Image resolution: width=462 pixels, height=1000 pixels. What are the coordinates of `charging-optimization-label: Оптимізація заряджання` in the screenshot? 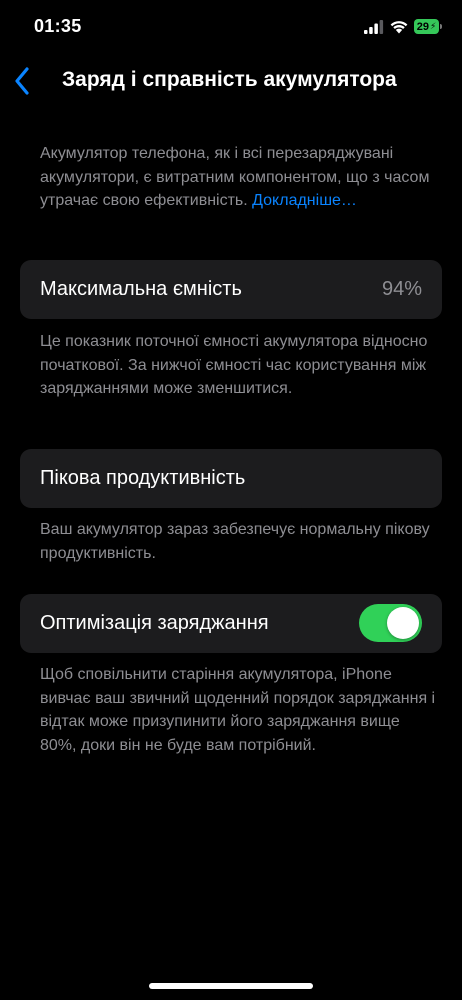 It's located at (154, 623).